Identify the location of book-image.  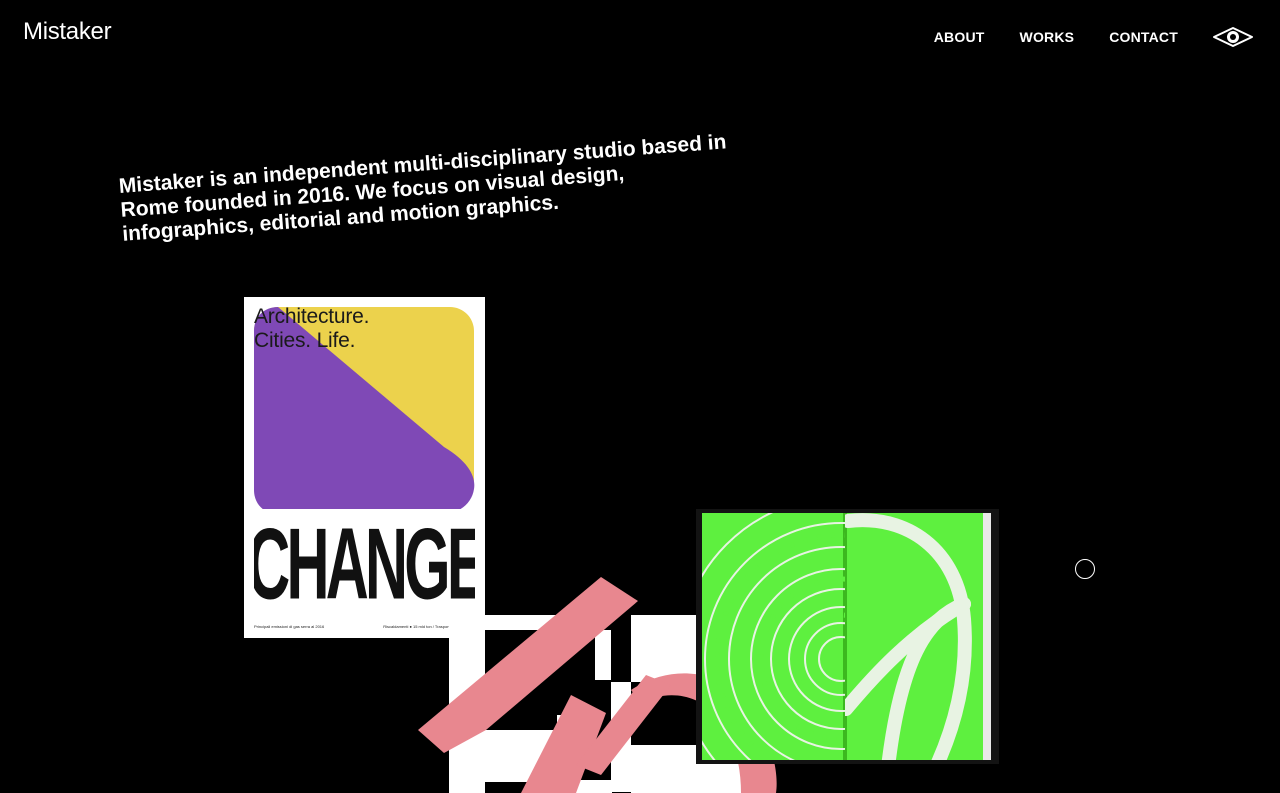
(847, 636).